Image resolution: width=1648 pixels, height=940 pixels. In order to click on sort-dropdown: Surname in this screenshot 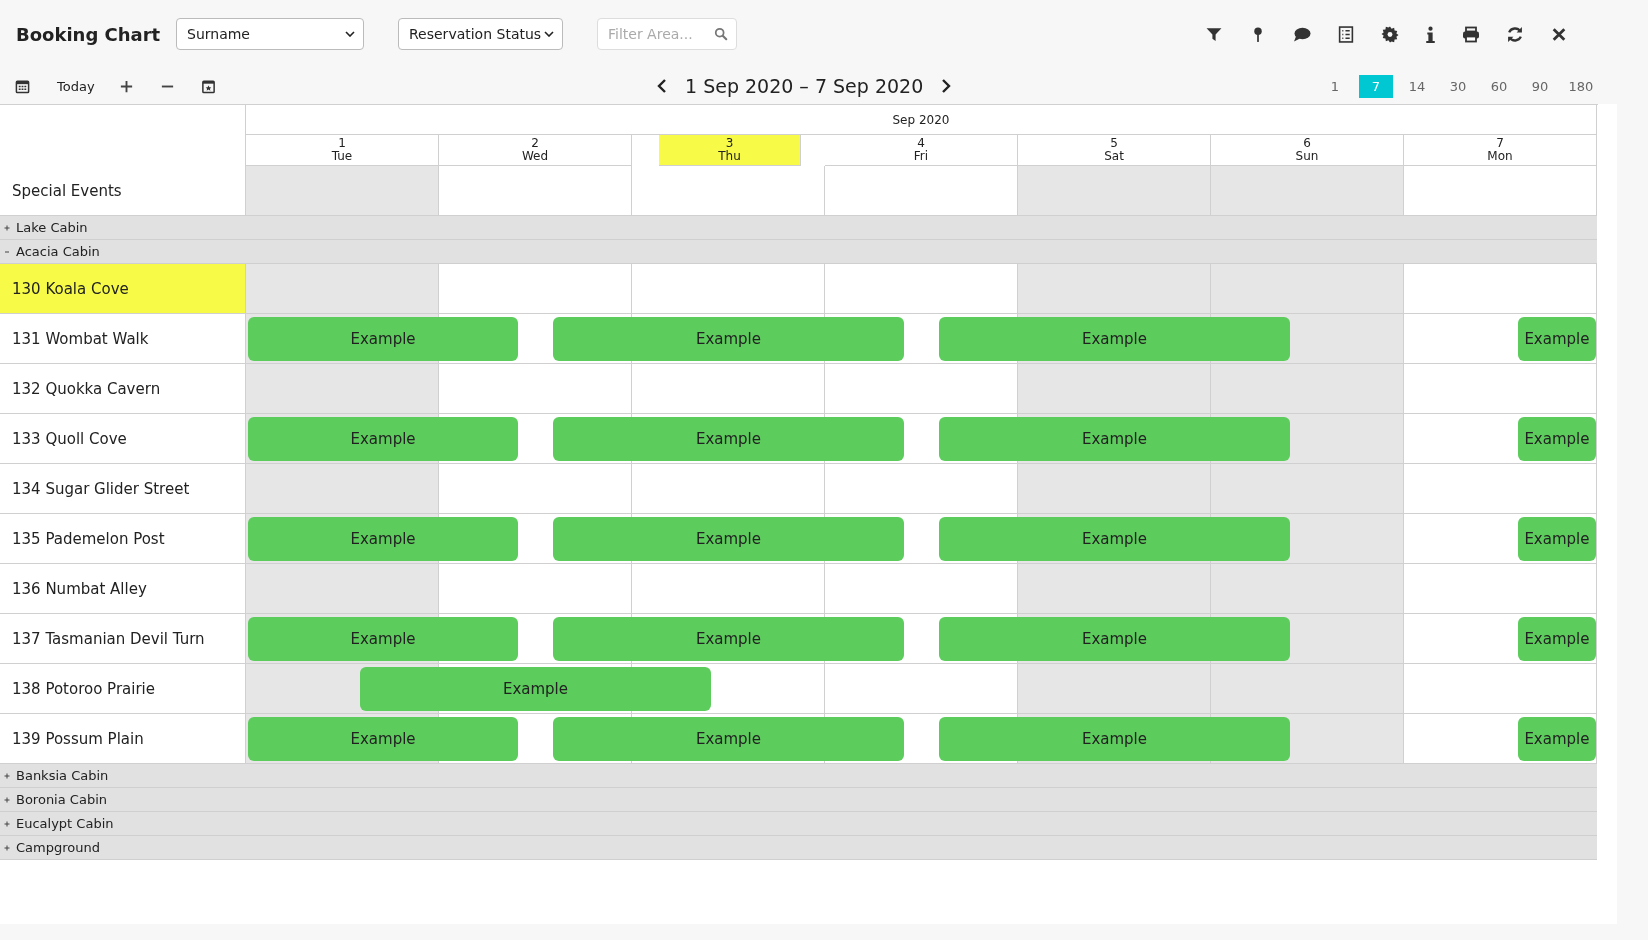, I will do `click(270, 34)`.